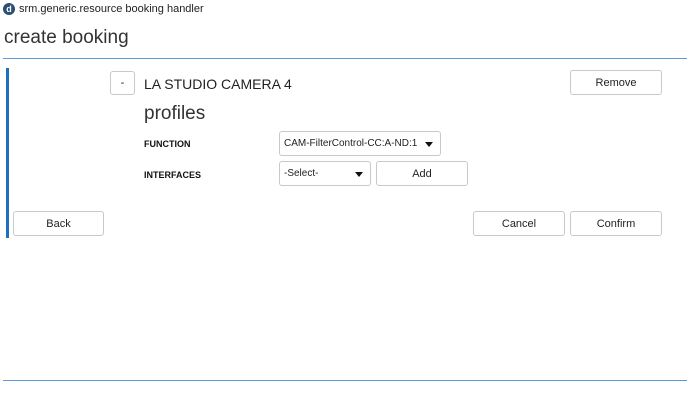 The width and height of the screenshot is (687, 413). Describe the element at coordinates (111, 9) in the screenshot. I see `app-title: srm.generic.resource booking handler` at that location.